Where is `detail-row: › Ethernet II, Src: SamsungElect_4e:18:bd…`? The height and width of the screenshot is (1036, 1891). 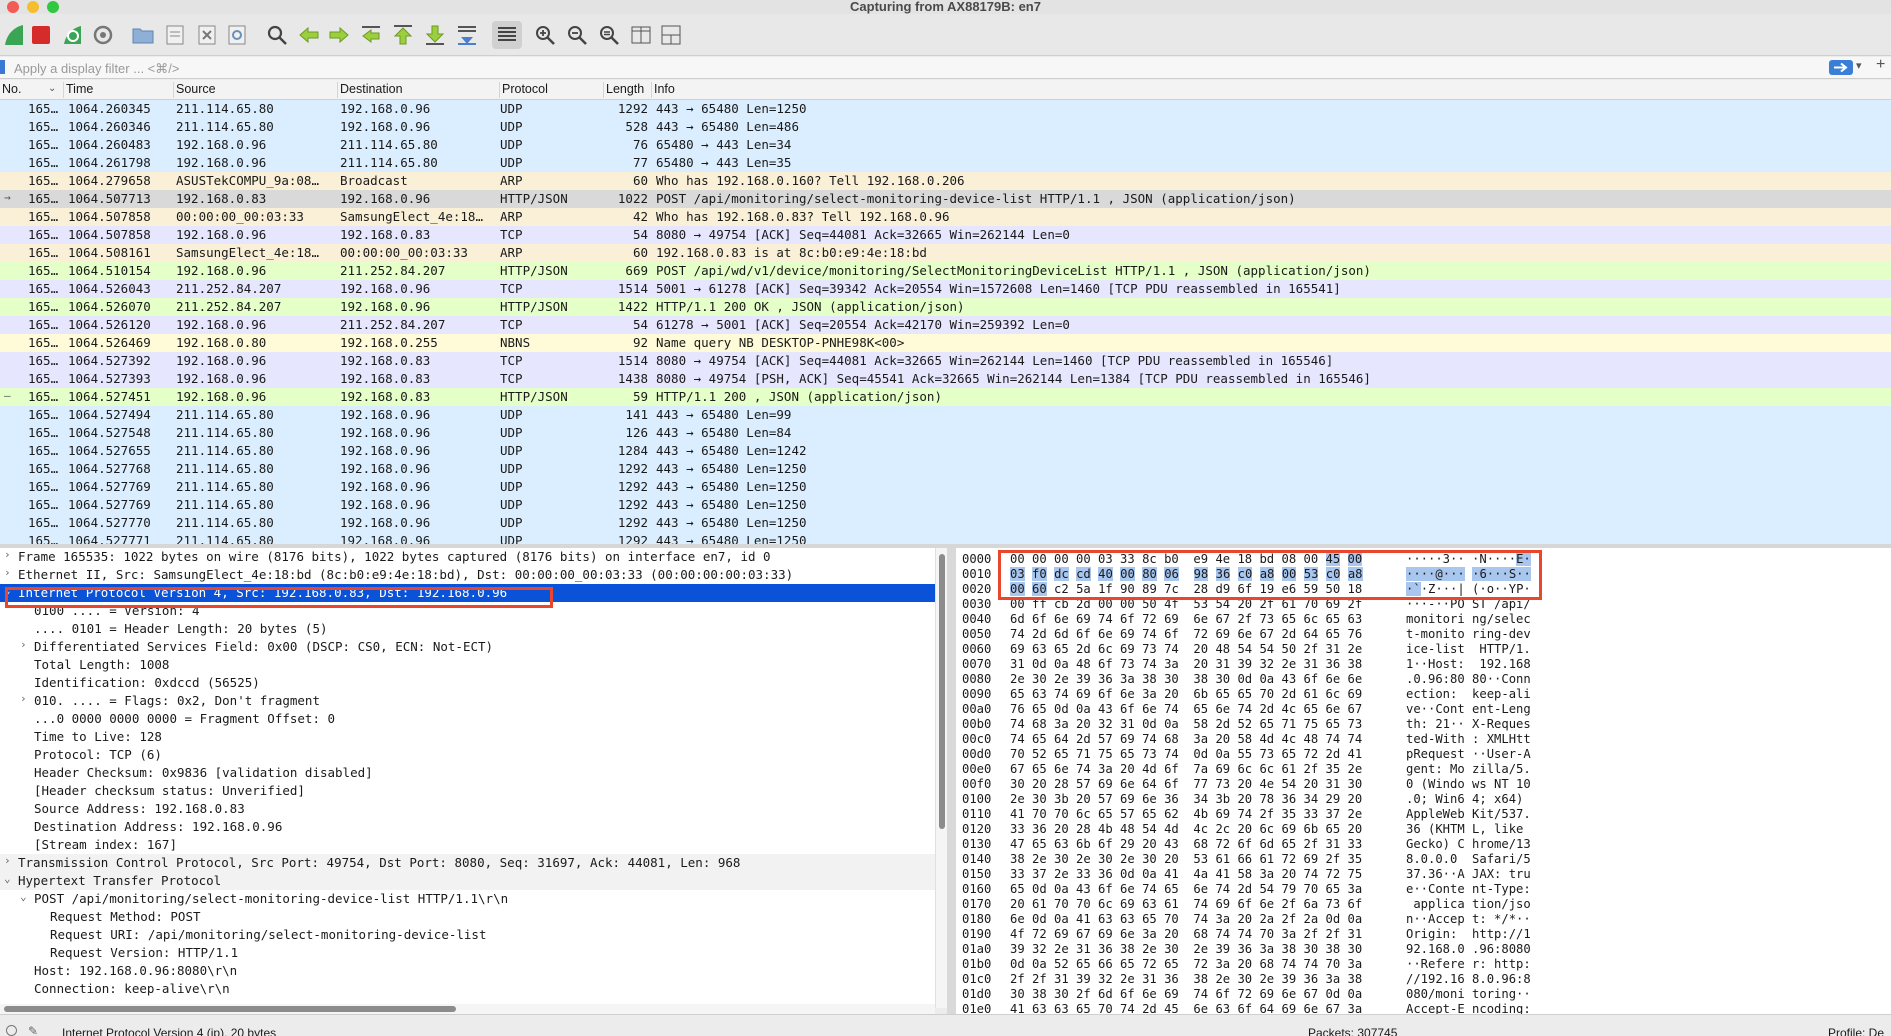
detail-row: › Ethernet II, Src: SamsungElect_4e:18:bd… is located at coordinates (467, 575).